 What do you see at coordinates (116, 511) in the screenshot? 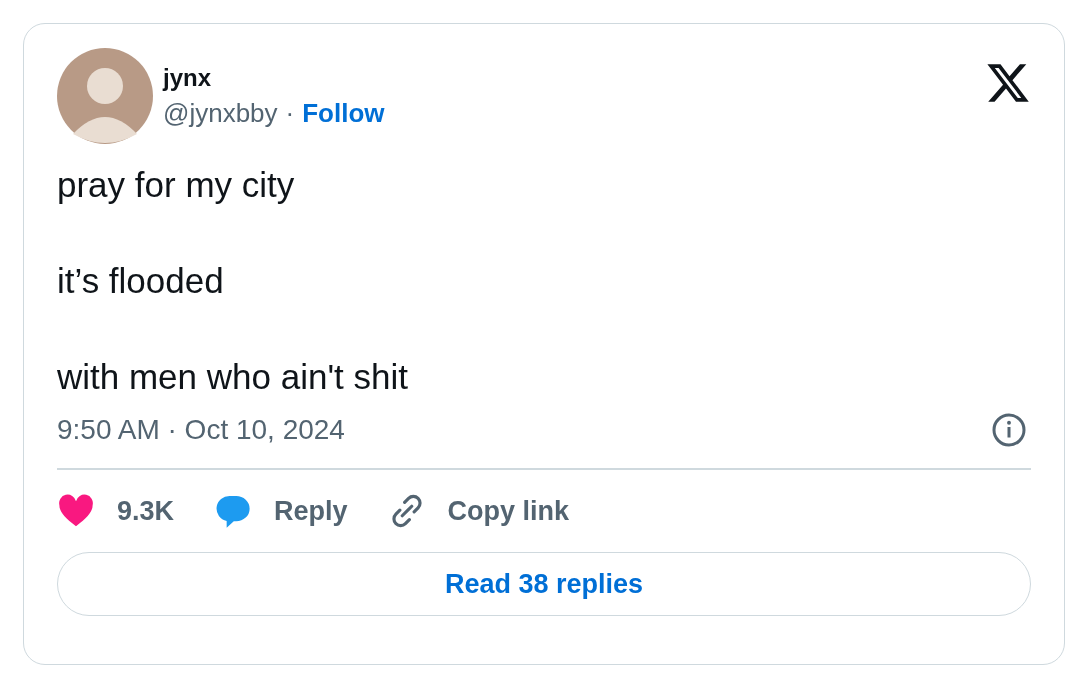
I see `like-action: 9.3K` at bounding box center [116, 511].